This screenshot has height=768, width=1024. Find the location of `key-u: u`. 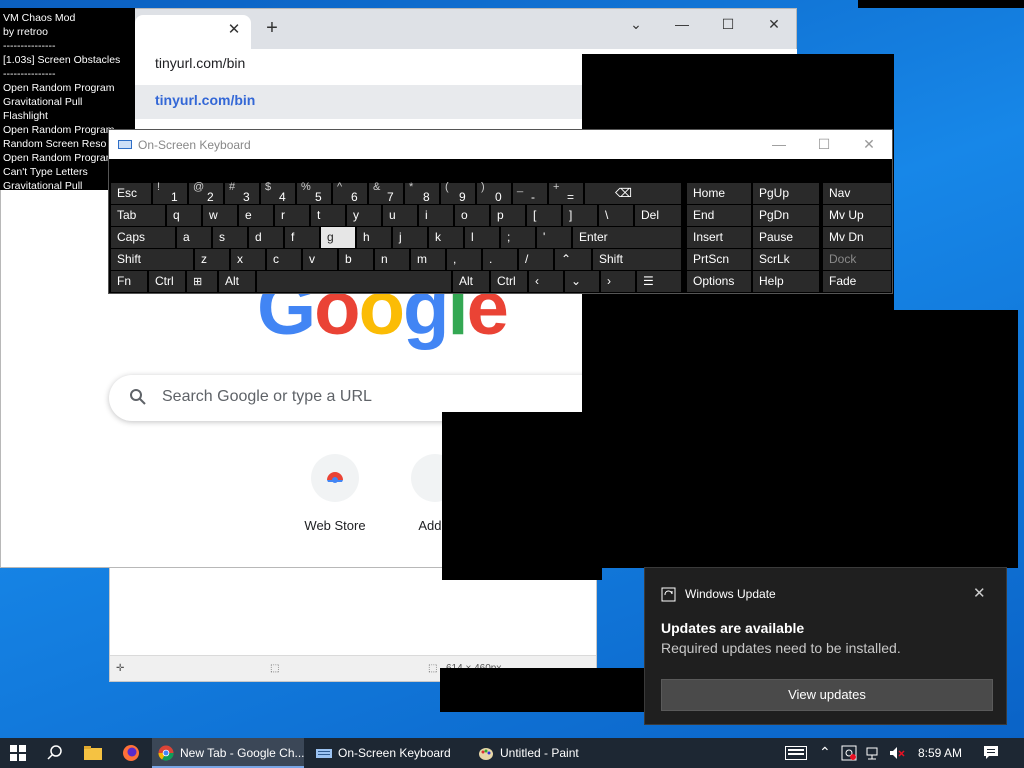

key-u: u is located at coordinates (400, 215).